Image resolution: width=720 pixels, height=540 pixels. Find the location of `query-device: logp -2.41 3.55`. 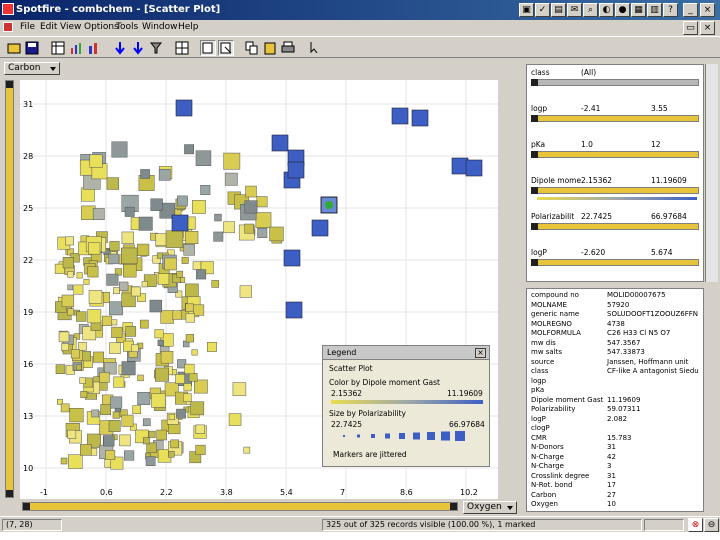

query-device: logp -2.41 3.55 is located at coordinates (615, 119).